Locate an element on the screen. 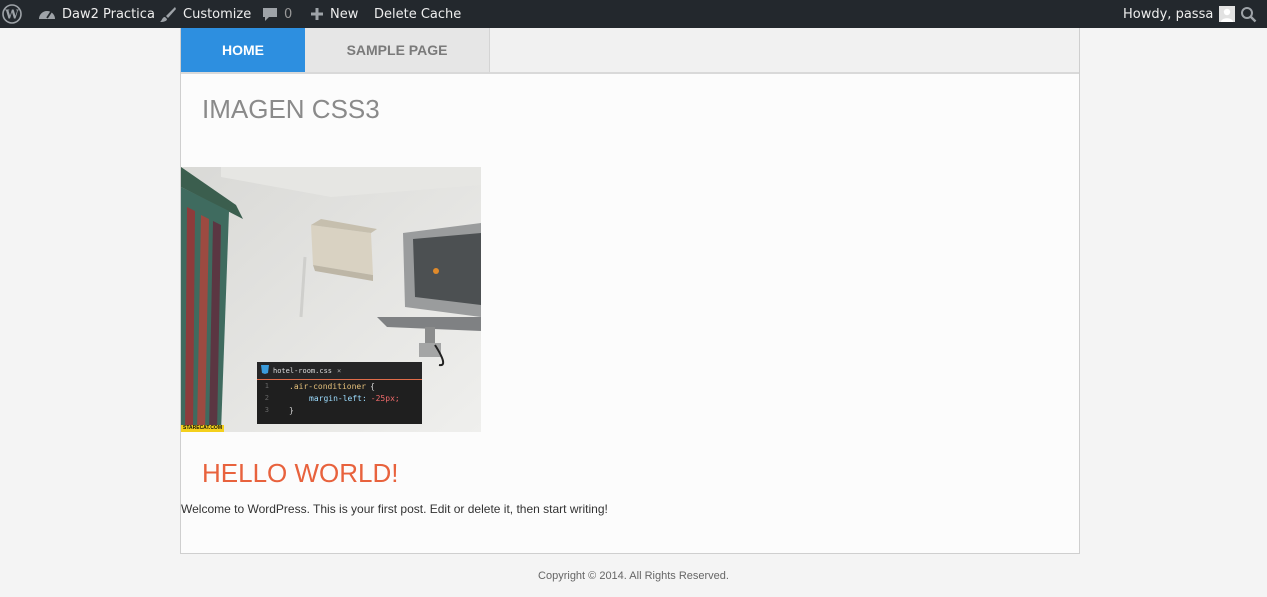 This screenshot has height=597, width=1267. search-button is located at coordinates (1251, 14).